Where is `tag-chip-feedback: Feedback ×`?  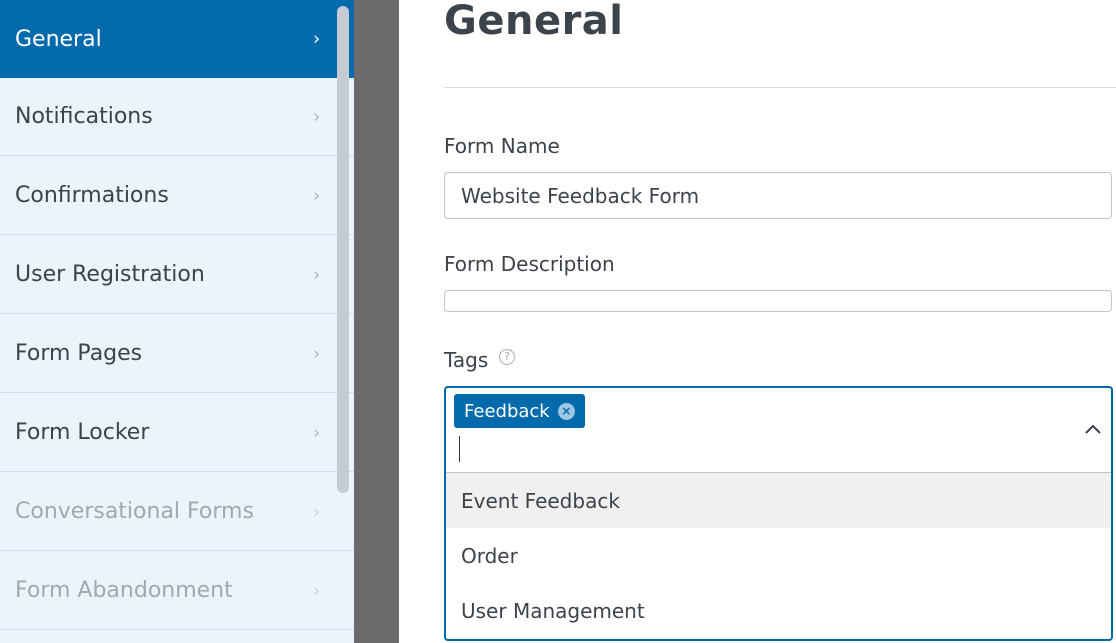 tag-chip-feedback: Feedback × is located at coordinates (519, 411).